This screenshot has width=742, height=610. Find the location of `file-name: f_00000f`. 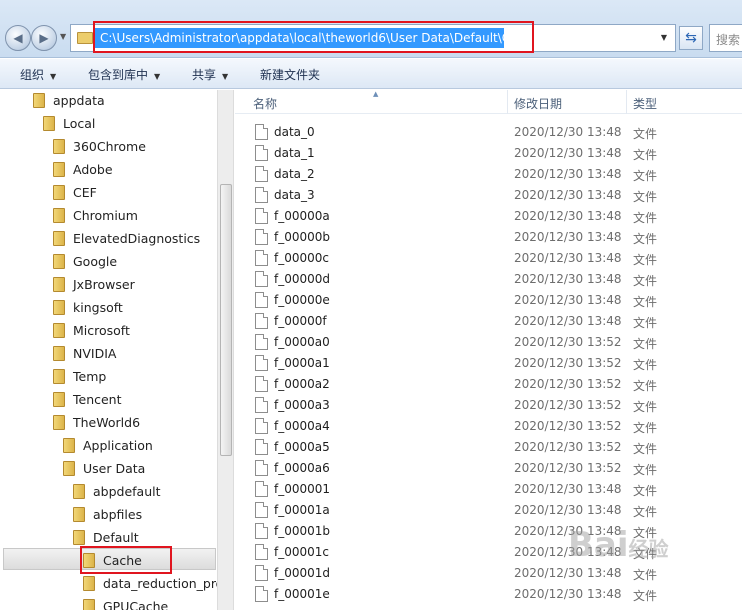

file-name: f_00000f is located at coordinates (300, 321).